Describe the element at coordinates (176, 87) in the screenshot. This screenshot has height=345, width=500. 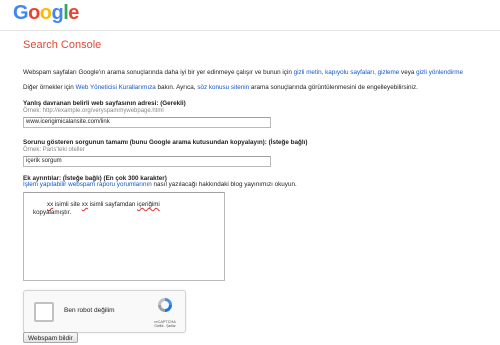
I see `intro-text: bakın. Ayrıca,` at that location.